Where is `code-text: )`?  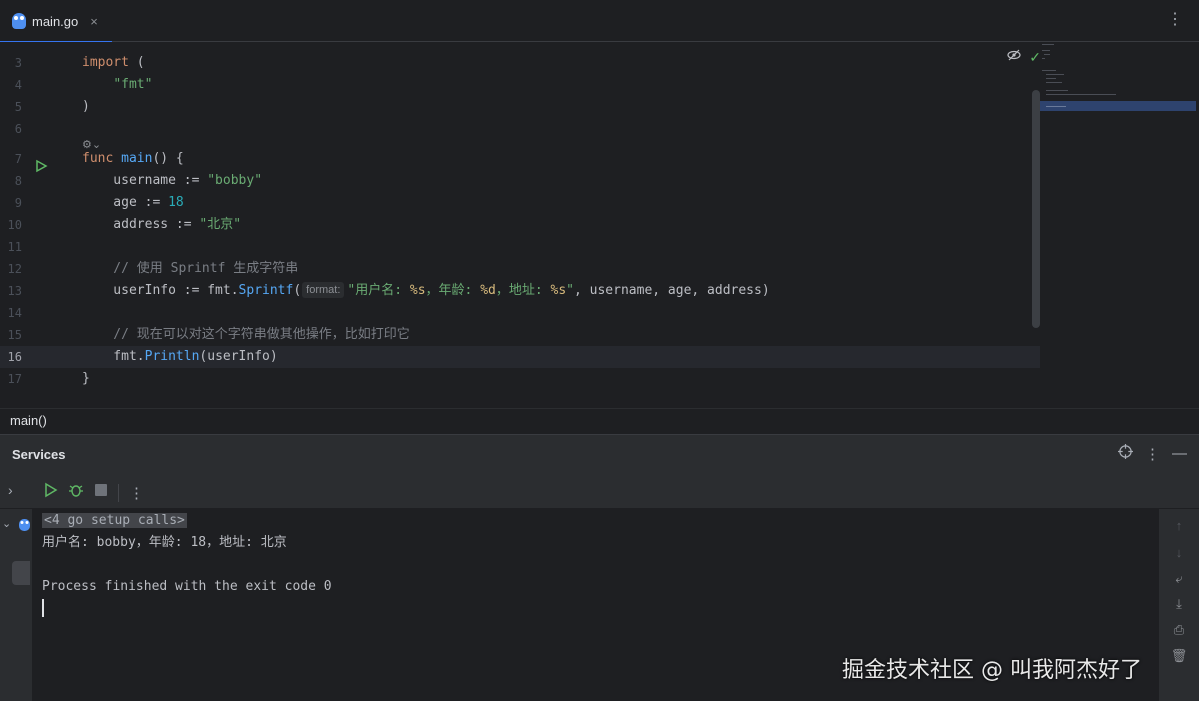
code-text: ) is located at coordinates (86, 106).